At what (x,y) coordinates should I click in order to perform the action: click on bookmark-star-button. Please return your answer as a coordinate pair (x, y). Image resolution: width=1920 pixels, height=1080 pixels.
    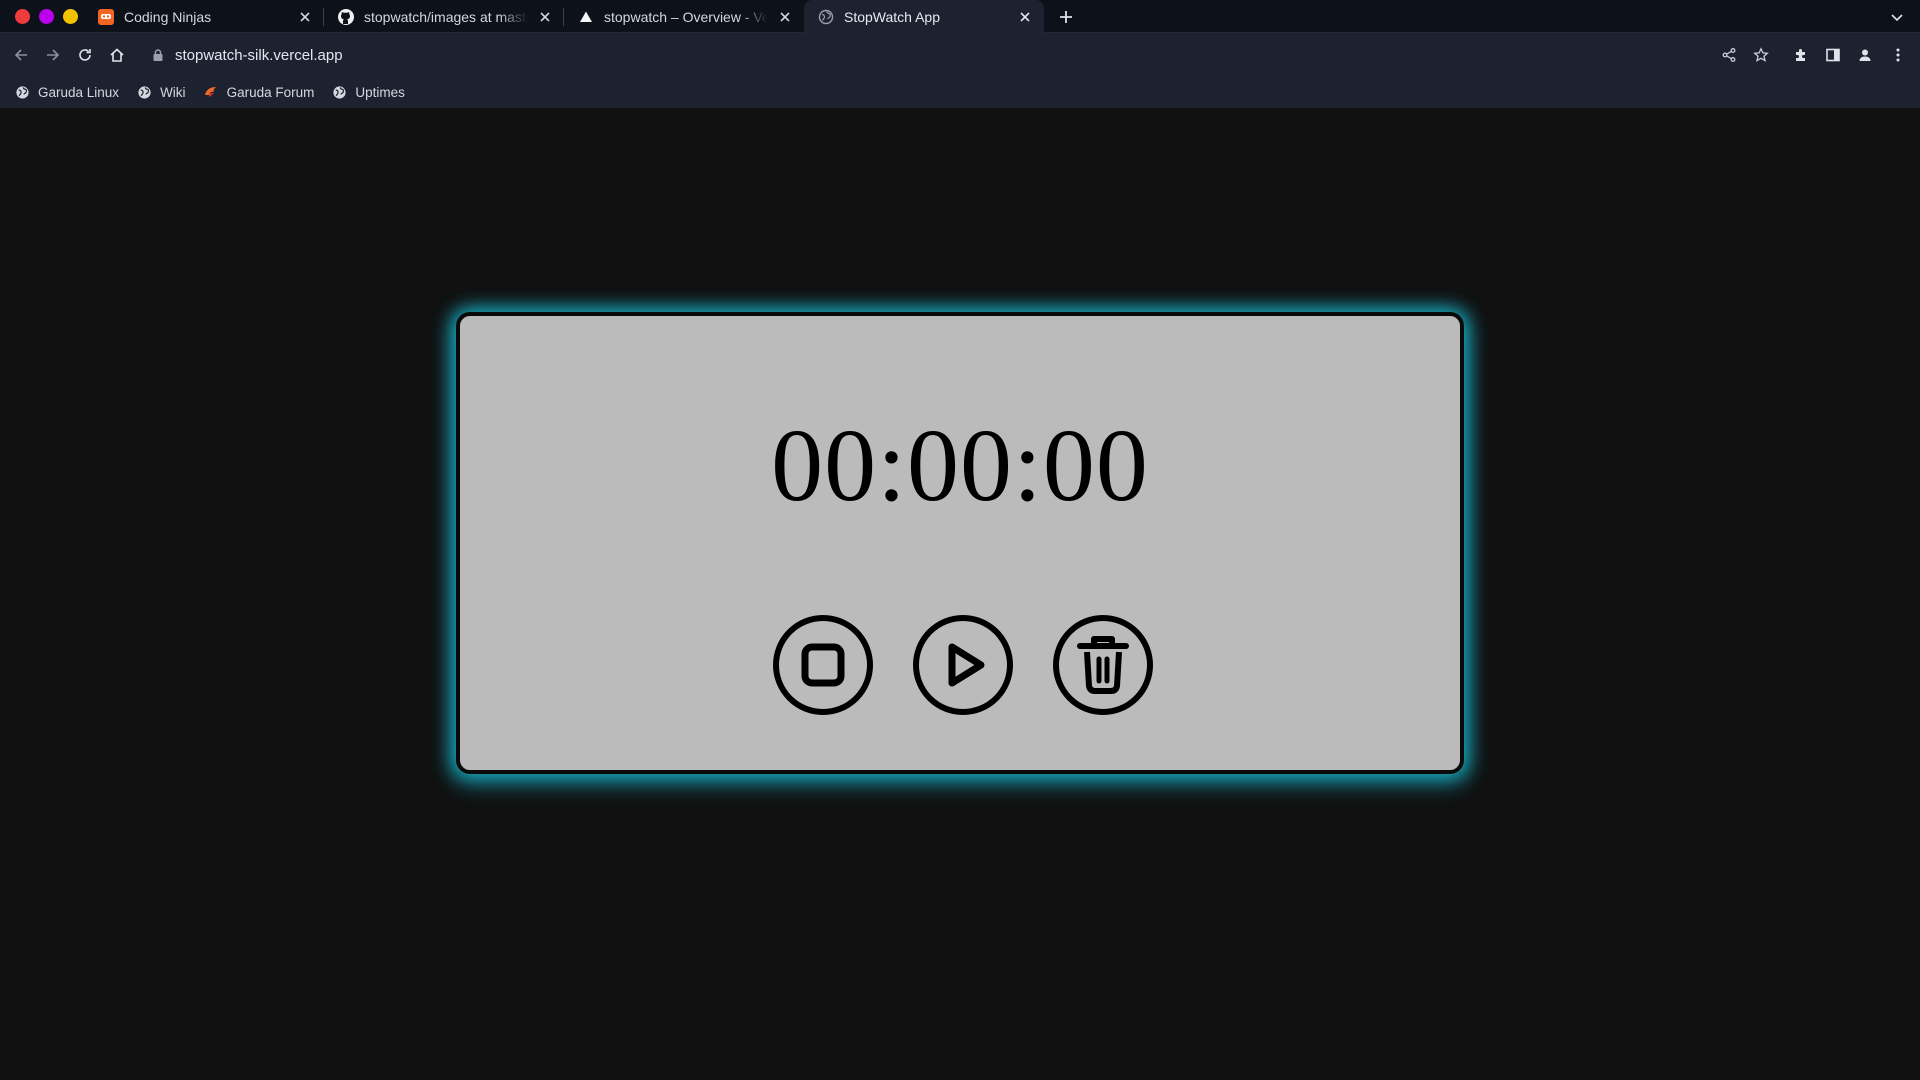
    Looking at the image, I should click on (1761, 55).